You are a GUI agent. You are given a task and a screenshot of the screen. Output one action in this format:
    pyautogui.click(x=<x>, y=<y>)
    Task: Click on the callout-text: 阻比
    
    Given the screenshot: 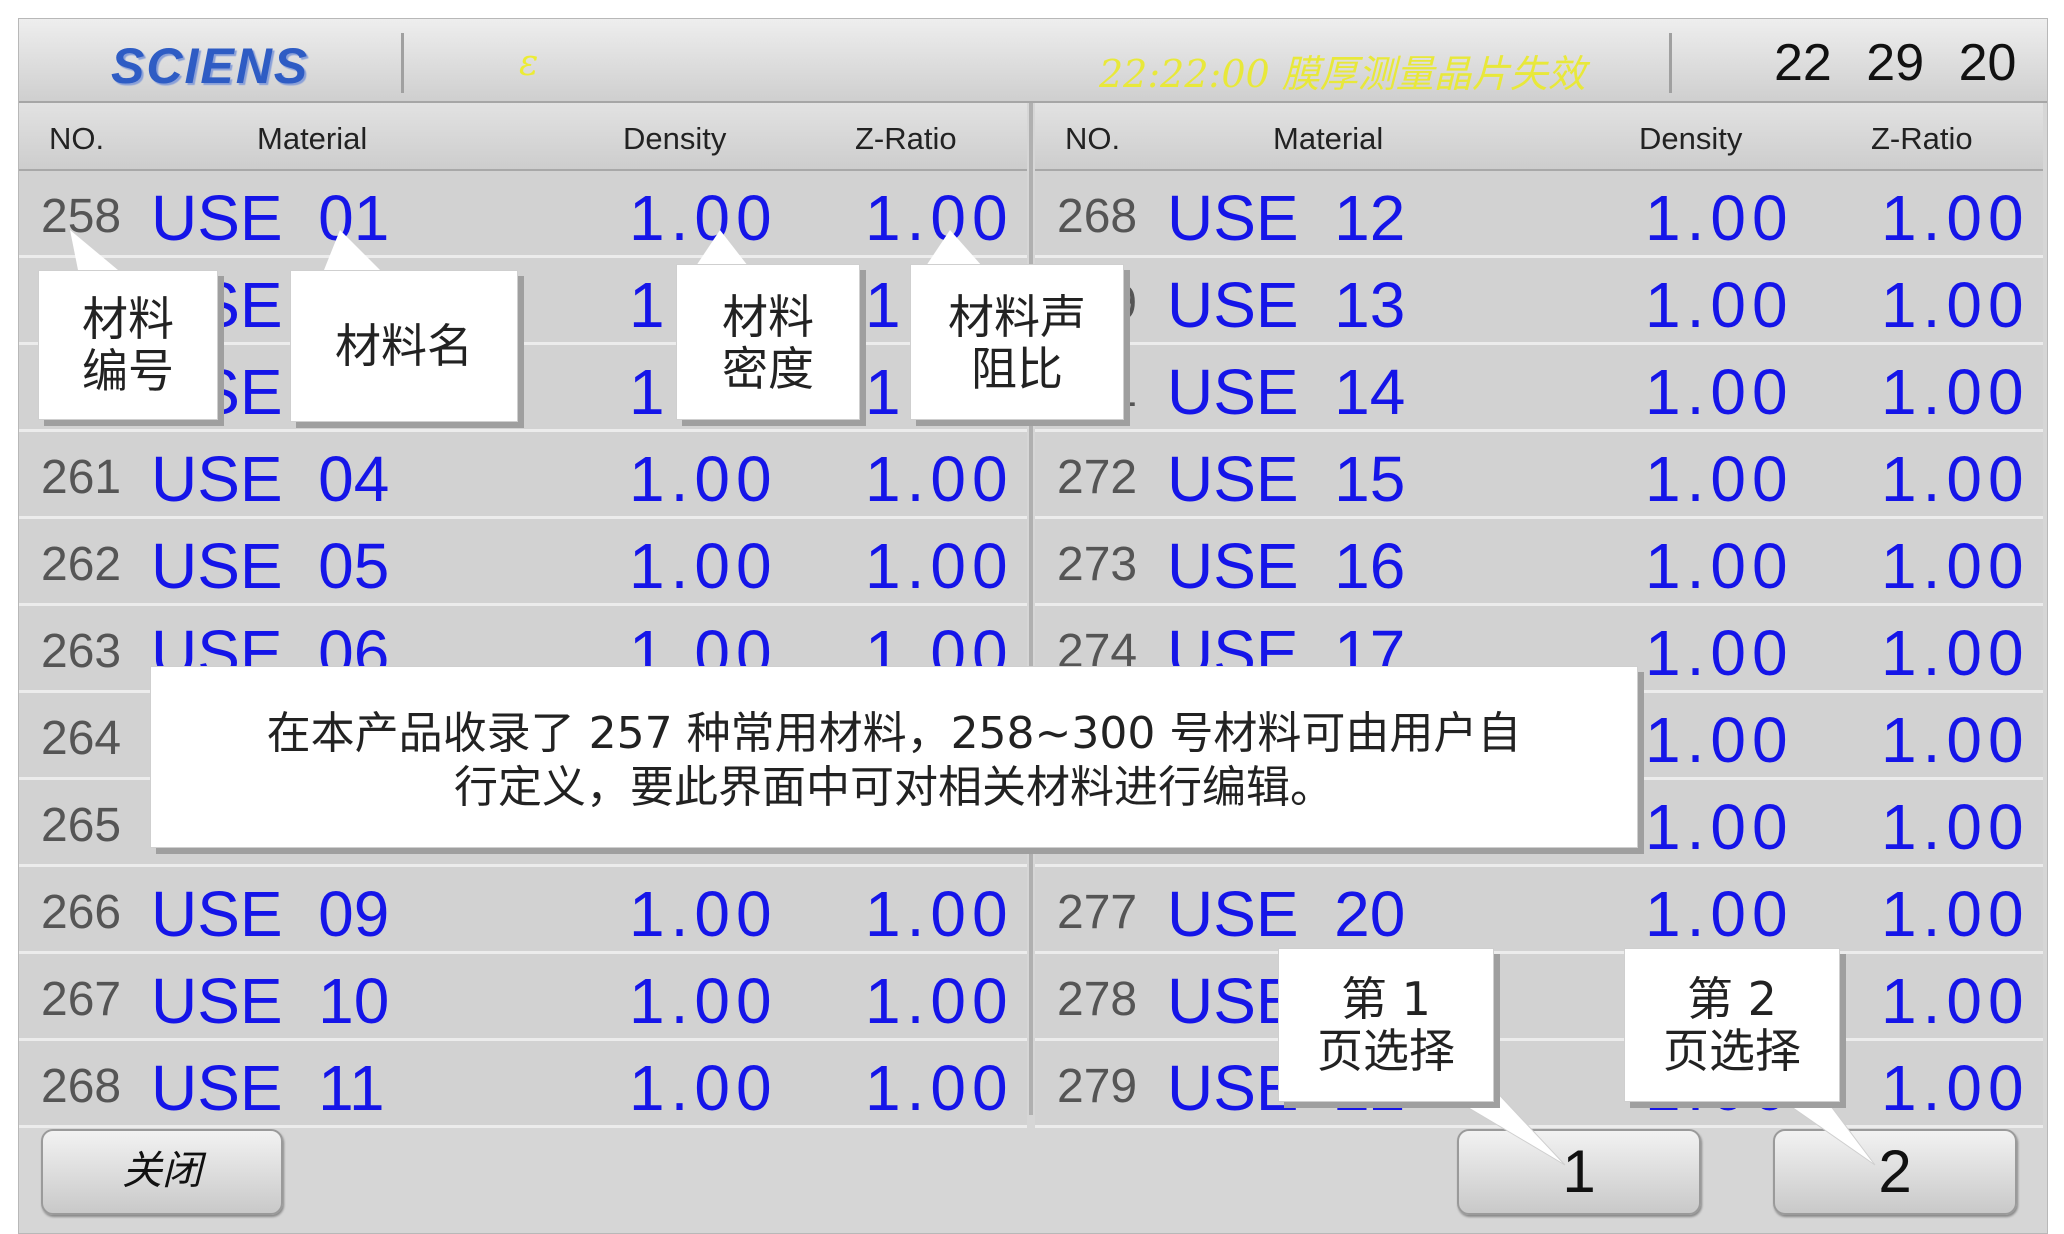 What is the action you would take?
    pyautogui.click(x=1017, y=369)
    